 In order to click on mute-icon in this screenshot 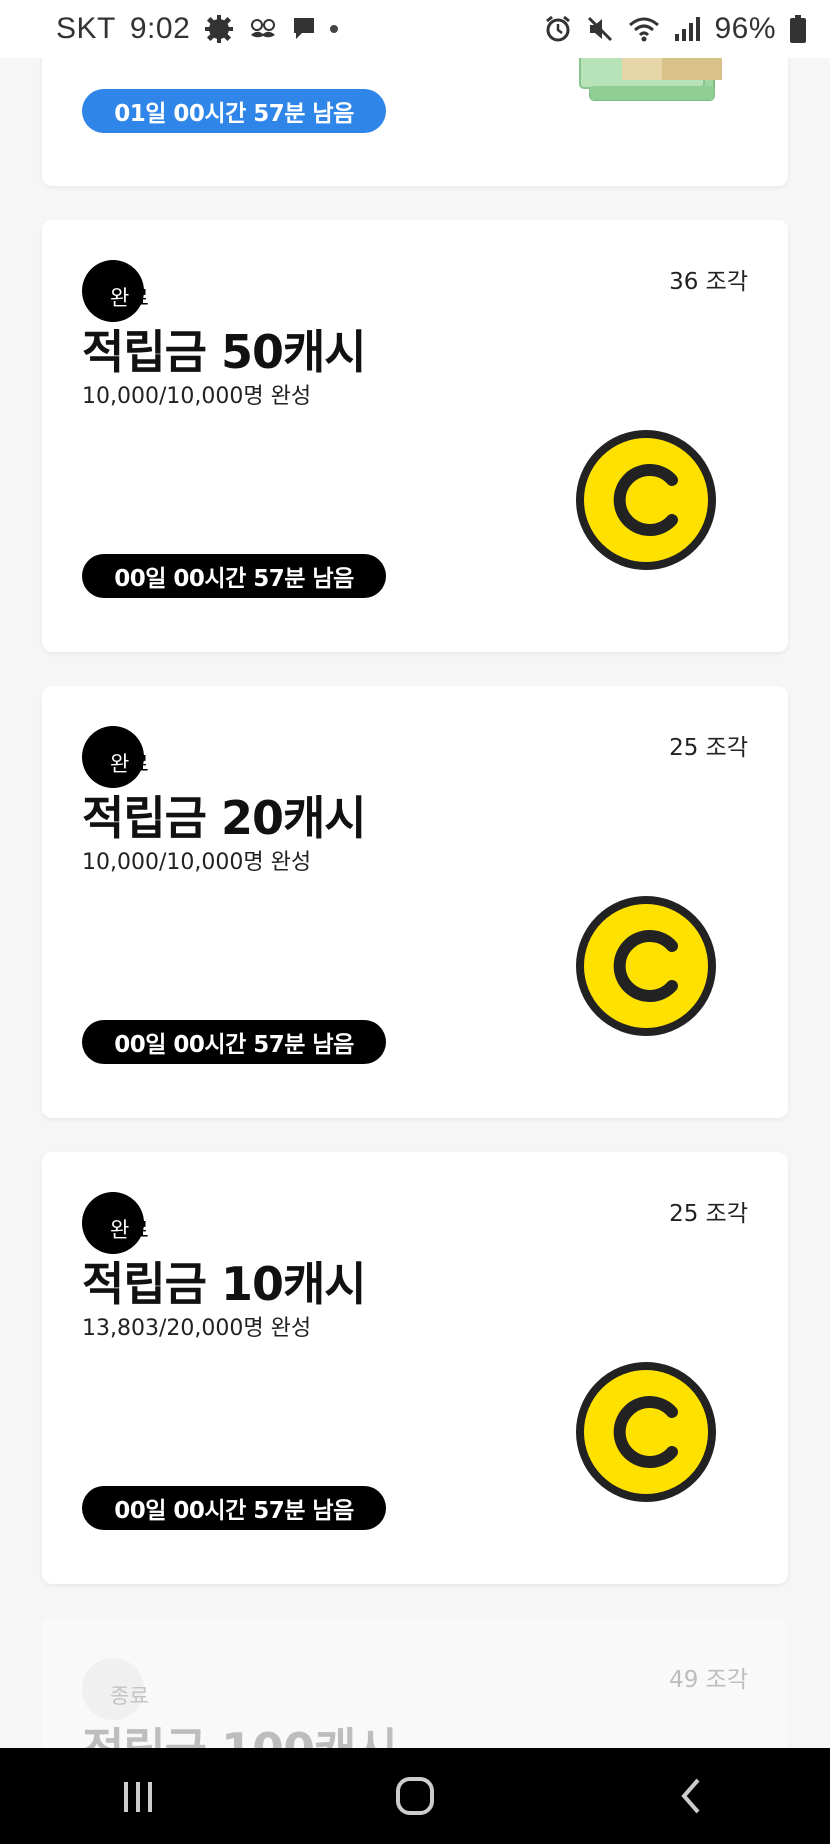, I will do `click(600, 29)`.